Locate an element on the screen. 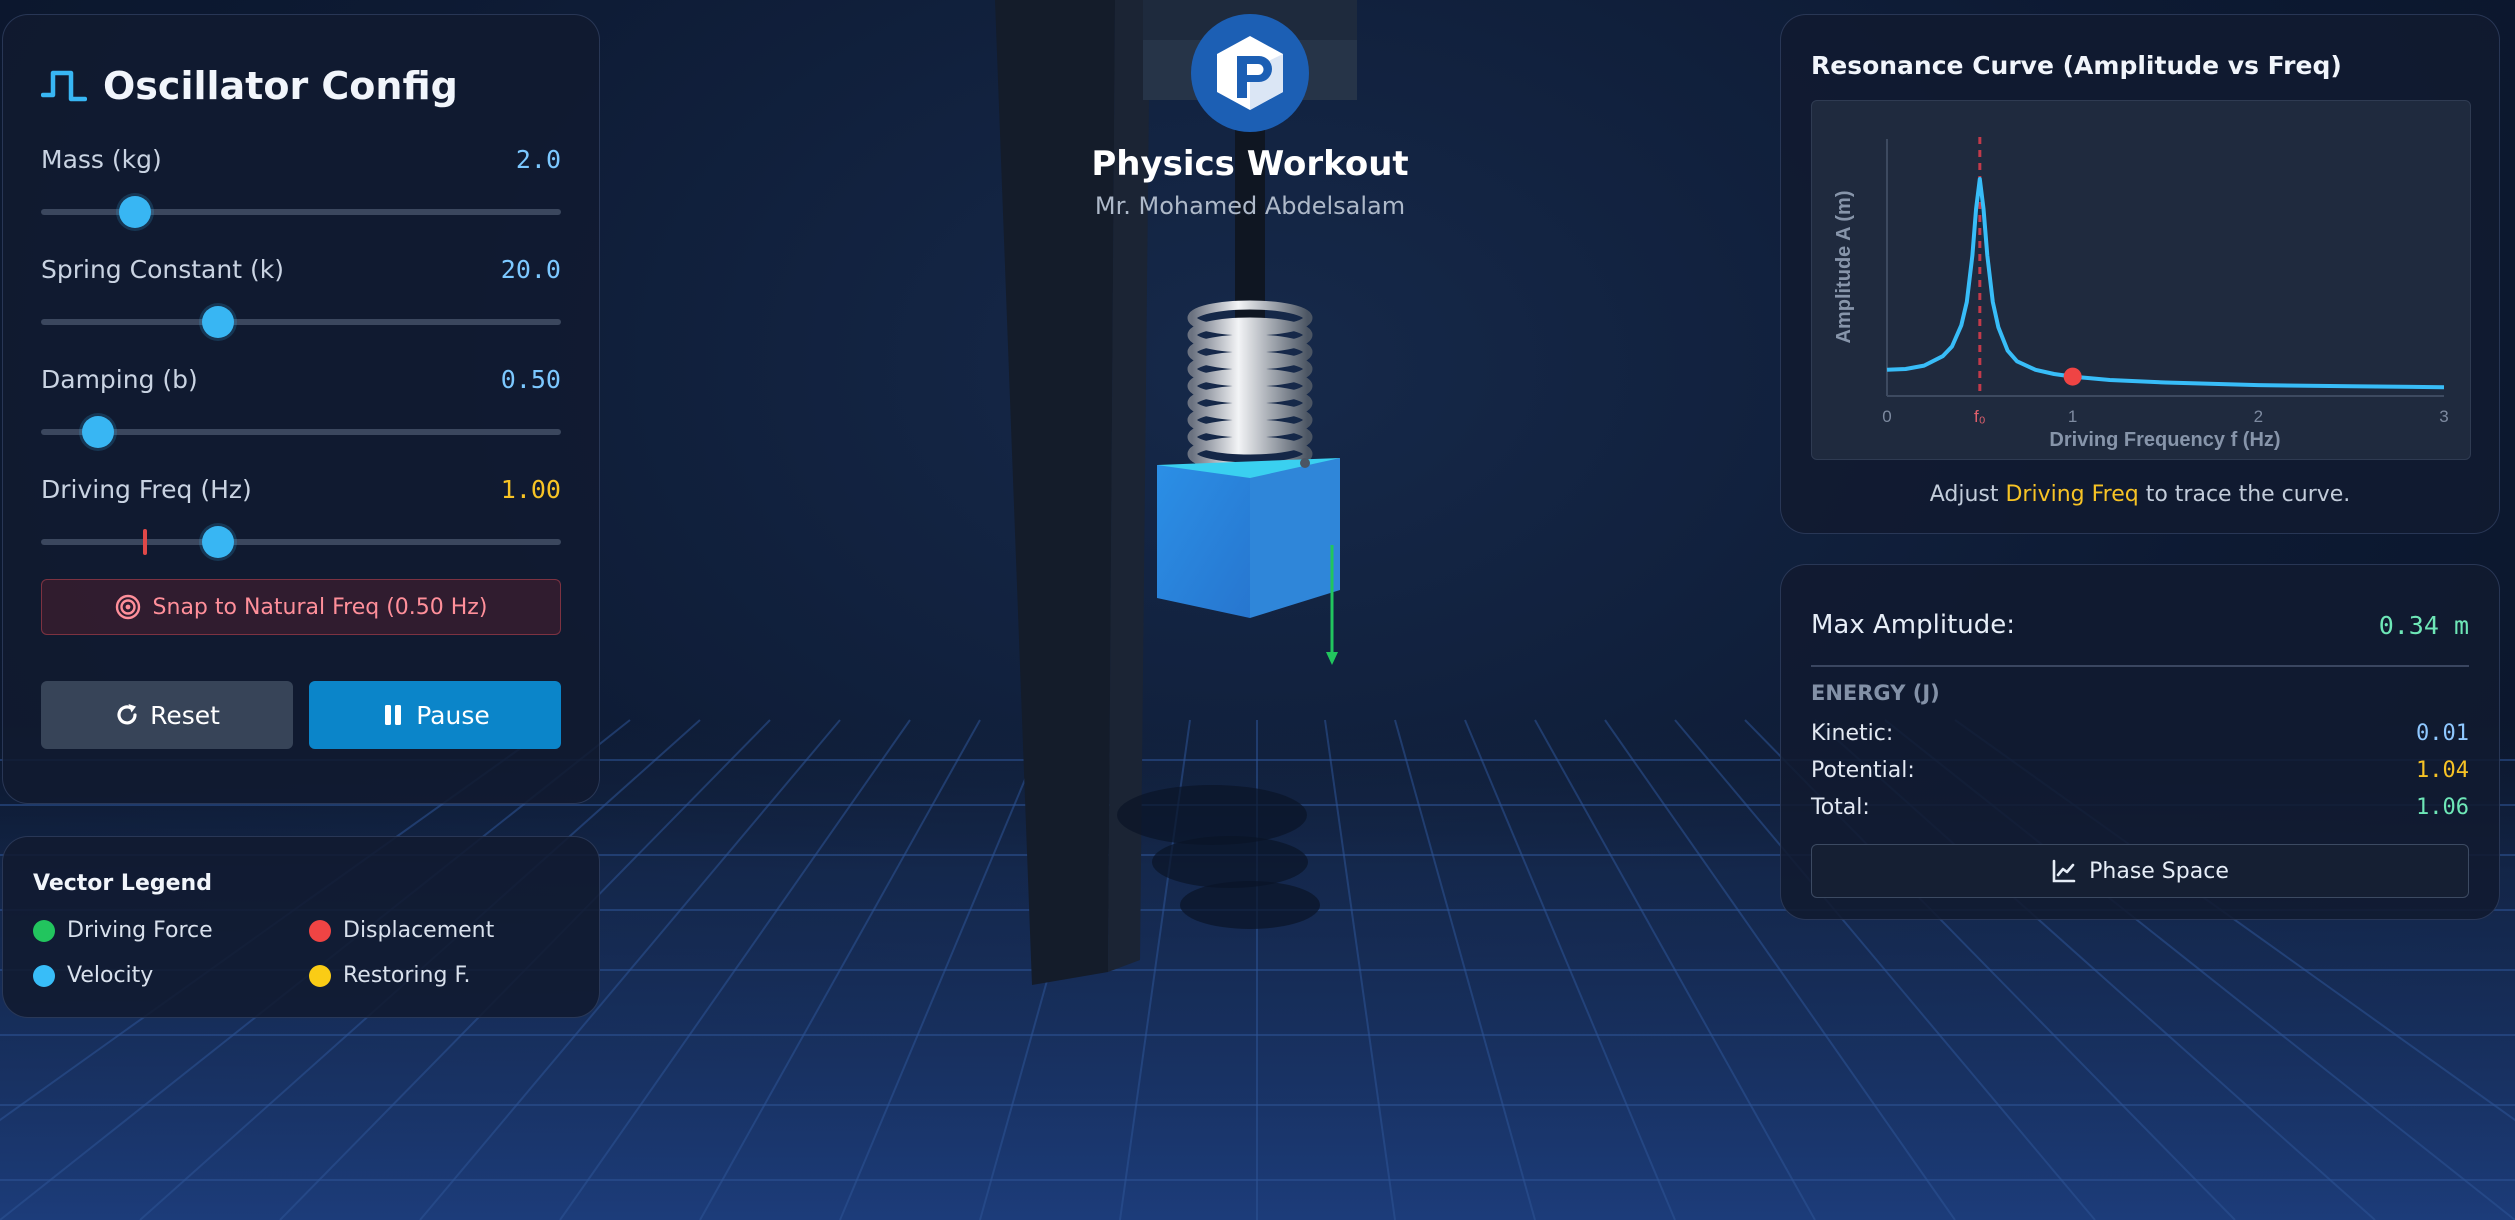 This screenshot has height=1220, width=2515. max-amplitude-label: Max Amplitude: is located at coordinates (1913, 625).